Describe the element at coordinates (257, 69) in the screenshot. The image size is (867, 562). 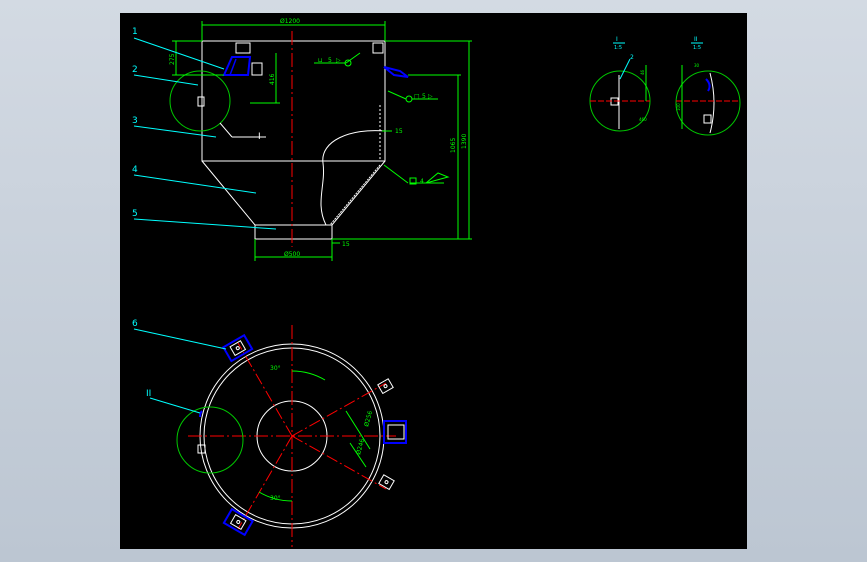
I see `bracket-left-plate` at that location.